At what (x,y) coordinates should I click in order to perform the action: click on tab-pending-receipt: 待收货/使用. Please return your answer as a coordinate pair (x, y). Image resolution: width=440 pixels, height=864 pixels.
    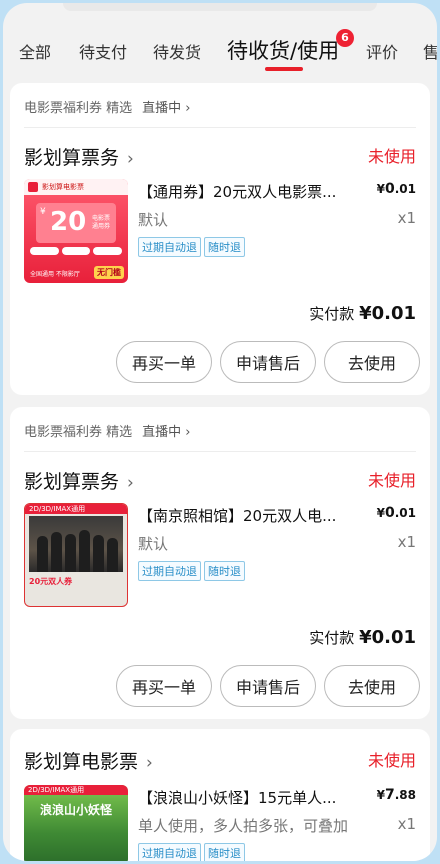
    Looking at the image, I should click on (283, 50).